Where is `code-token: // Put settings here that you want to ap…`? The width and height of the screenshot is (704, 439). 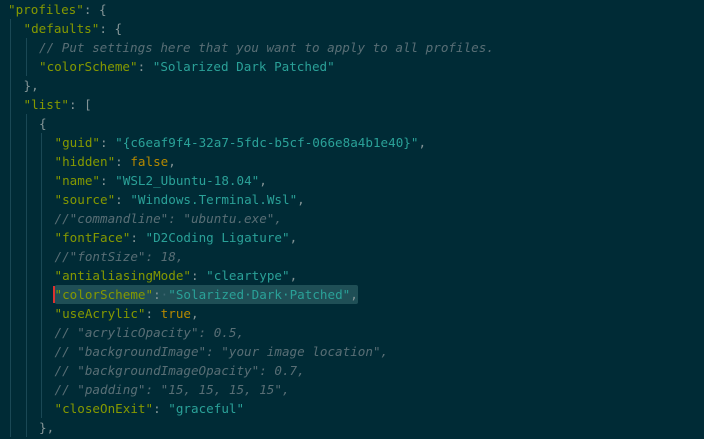 code-token: // Put settings here that you want to ap… is located at coordinates (266, 47).